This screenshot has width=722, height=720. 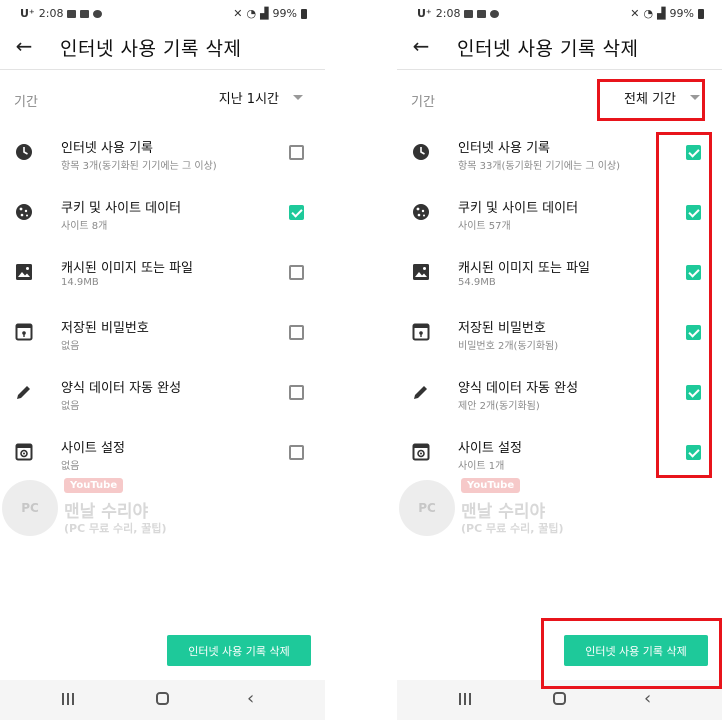 What do you see at coordinates (121, 208) in the screenshot?
I see `item-title: 쿠키 및 사이트 데이터` at bounding box center [121, 208].